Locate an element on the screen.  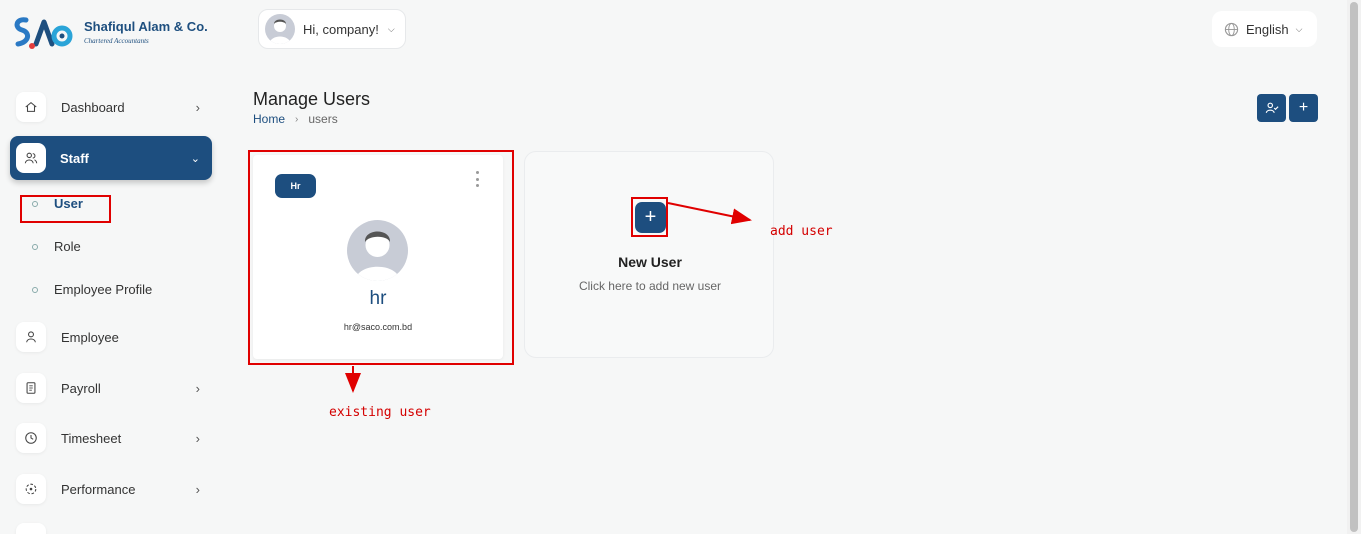
sidebar-subitem-label: Employee Profile is located at coordinates (103, 289).